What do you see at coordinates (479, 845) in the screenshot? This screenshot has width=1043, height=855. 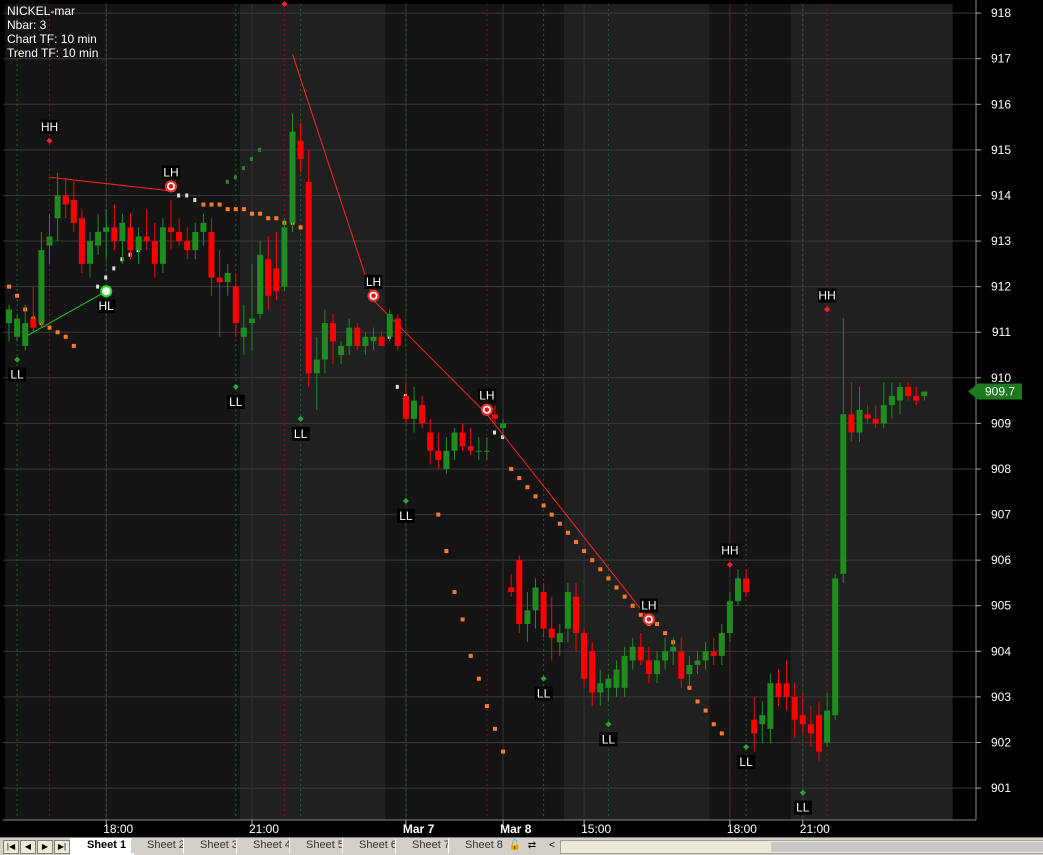 I see `sheet-tab: Sheet 8` at bounding box center [479, 845].